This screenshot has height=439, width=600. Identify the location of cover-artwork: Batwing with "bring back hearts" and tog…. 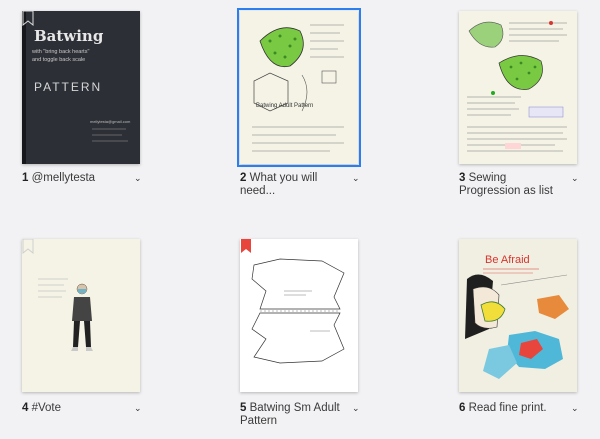
(81, 84).